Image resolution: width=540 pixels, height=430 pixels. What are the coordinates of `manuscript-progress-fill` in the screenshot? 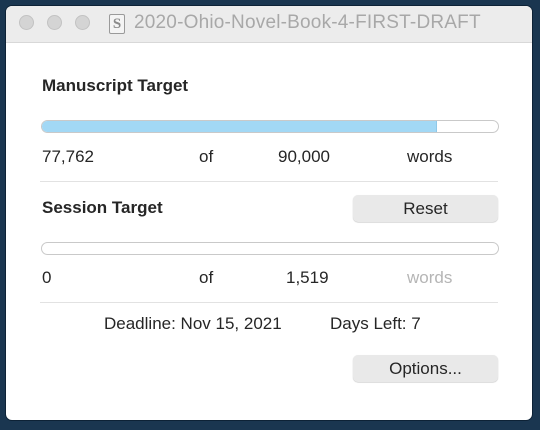 It's located at (239, 126).